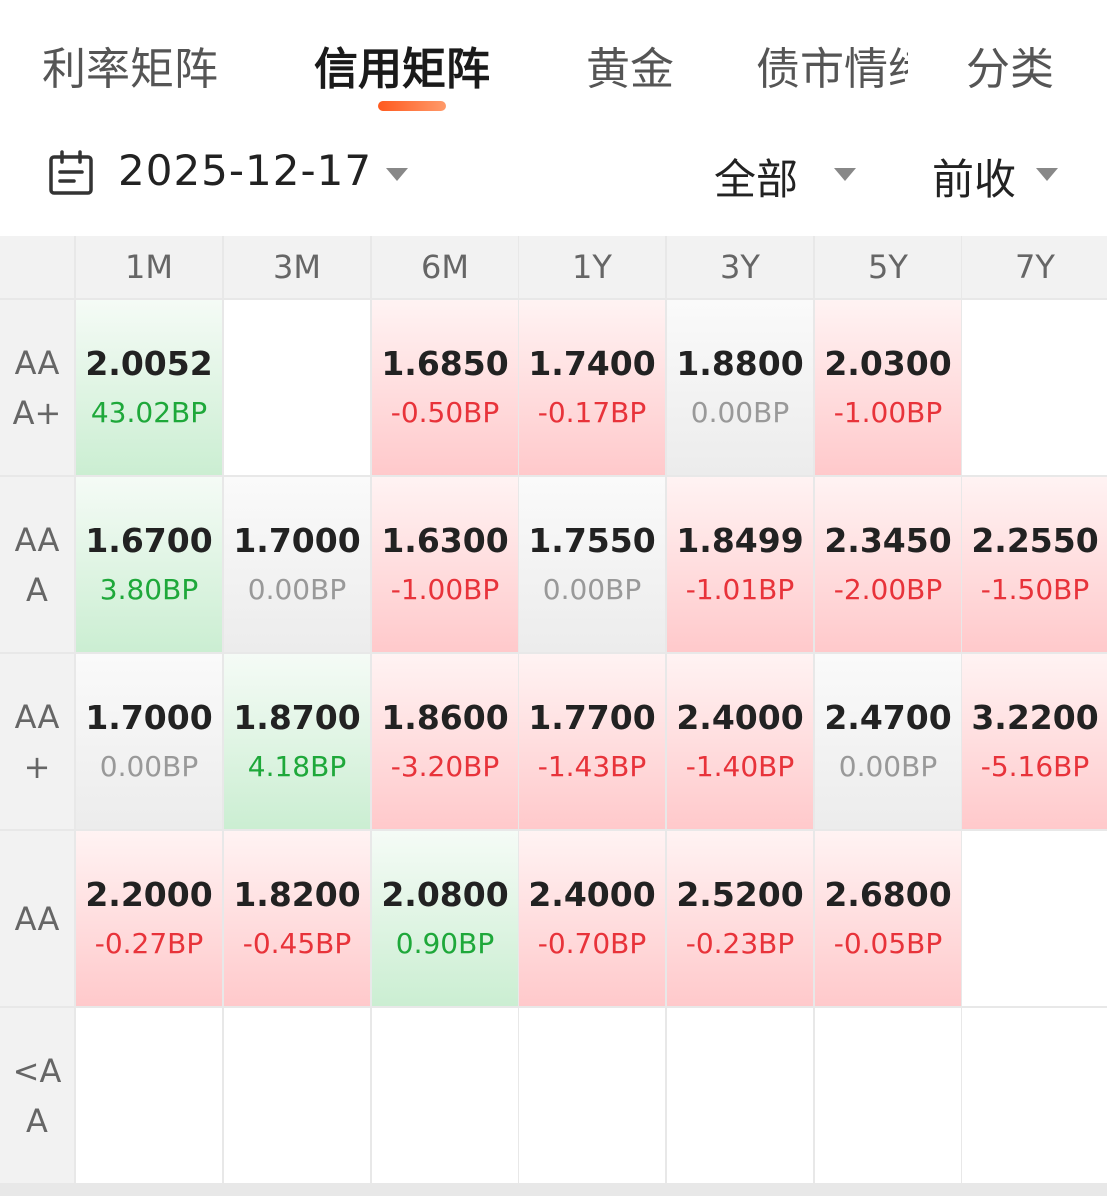  Describe the element at coordinates (888, 564) in the screenshot. I see `matrix-cell: 2.3450 -2.00BP` at that location.